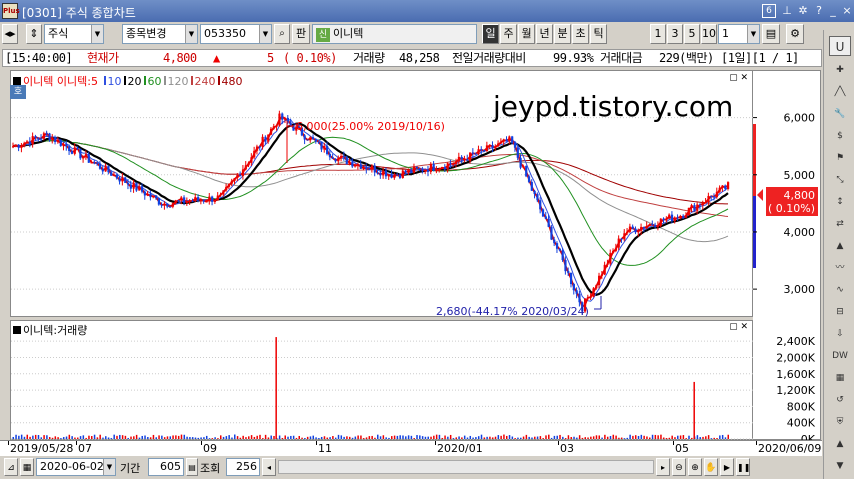 The image size is (854, 479). What do you see at coordinates (166, 467) in the screenshot?
I see `period-input: 605` at bounding box center [166, 467].